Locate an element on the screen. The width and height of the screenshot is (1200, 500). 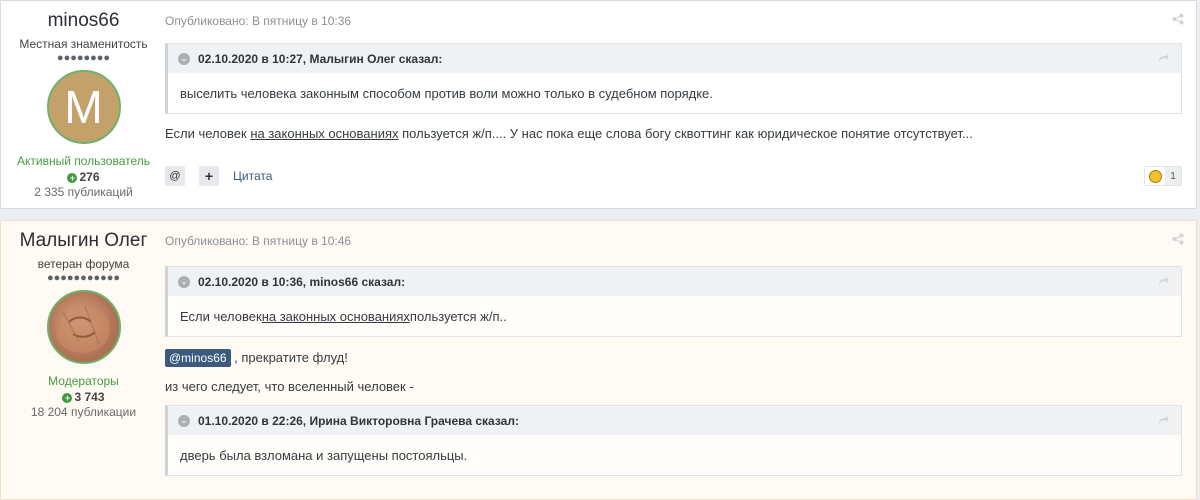
mention-button: @ is located at coordinates (175, 176).